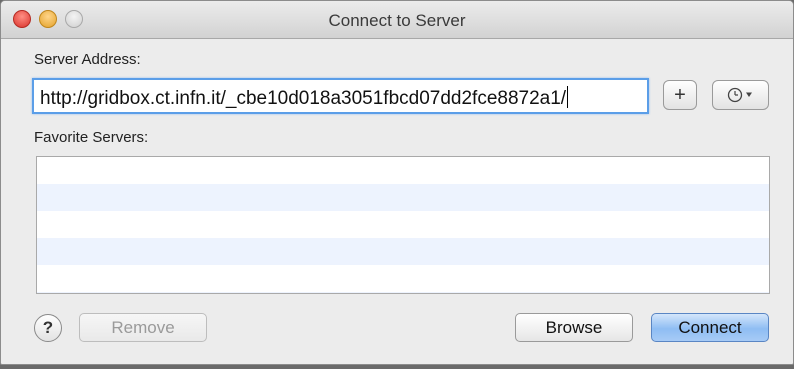 This screenshot has height=369, width=794. Describe the element at coordinates (568, 97) in the screenshot. I see `text-caret` at that location.